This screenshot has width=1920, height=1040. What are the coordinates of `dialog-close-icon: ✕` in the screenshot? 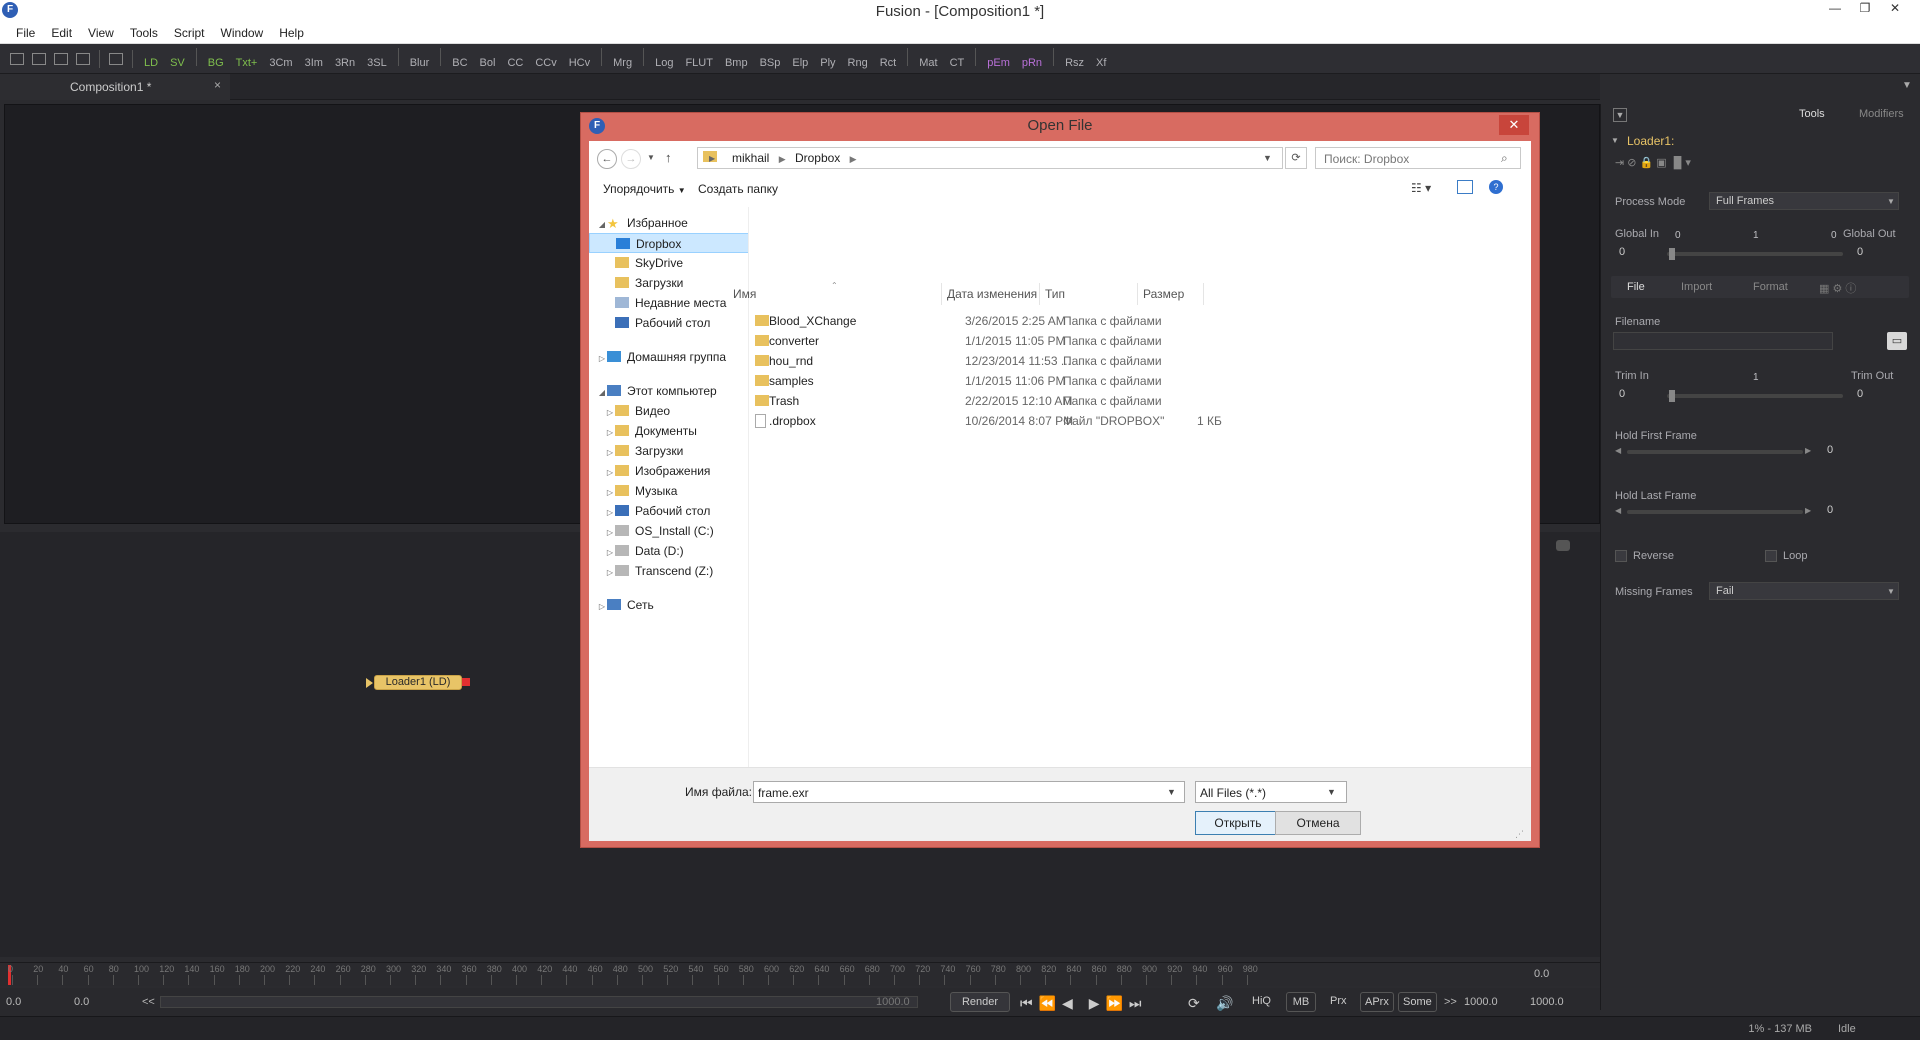 It's located at (1514, 125).